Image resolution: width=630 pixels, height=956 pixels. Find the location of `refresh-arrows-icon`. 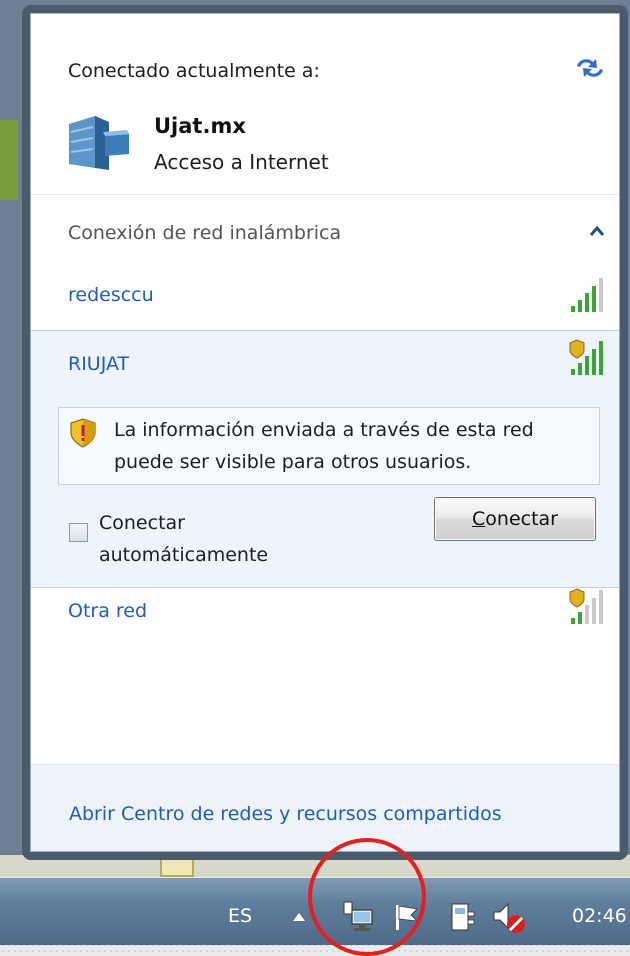

refresh-arrows-icon is located at coordinates (590, 68).